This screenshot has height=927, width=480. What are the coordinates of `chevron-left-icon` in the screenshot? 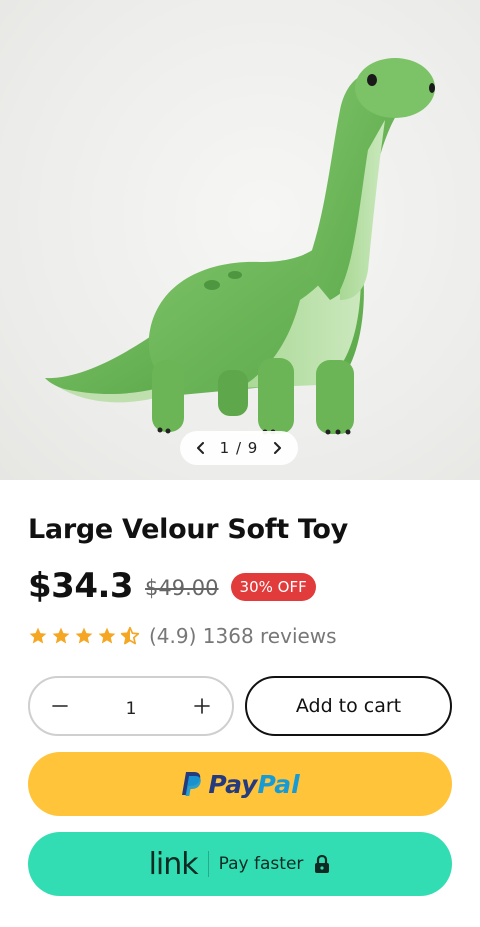 It's located at (201, 448).